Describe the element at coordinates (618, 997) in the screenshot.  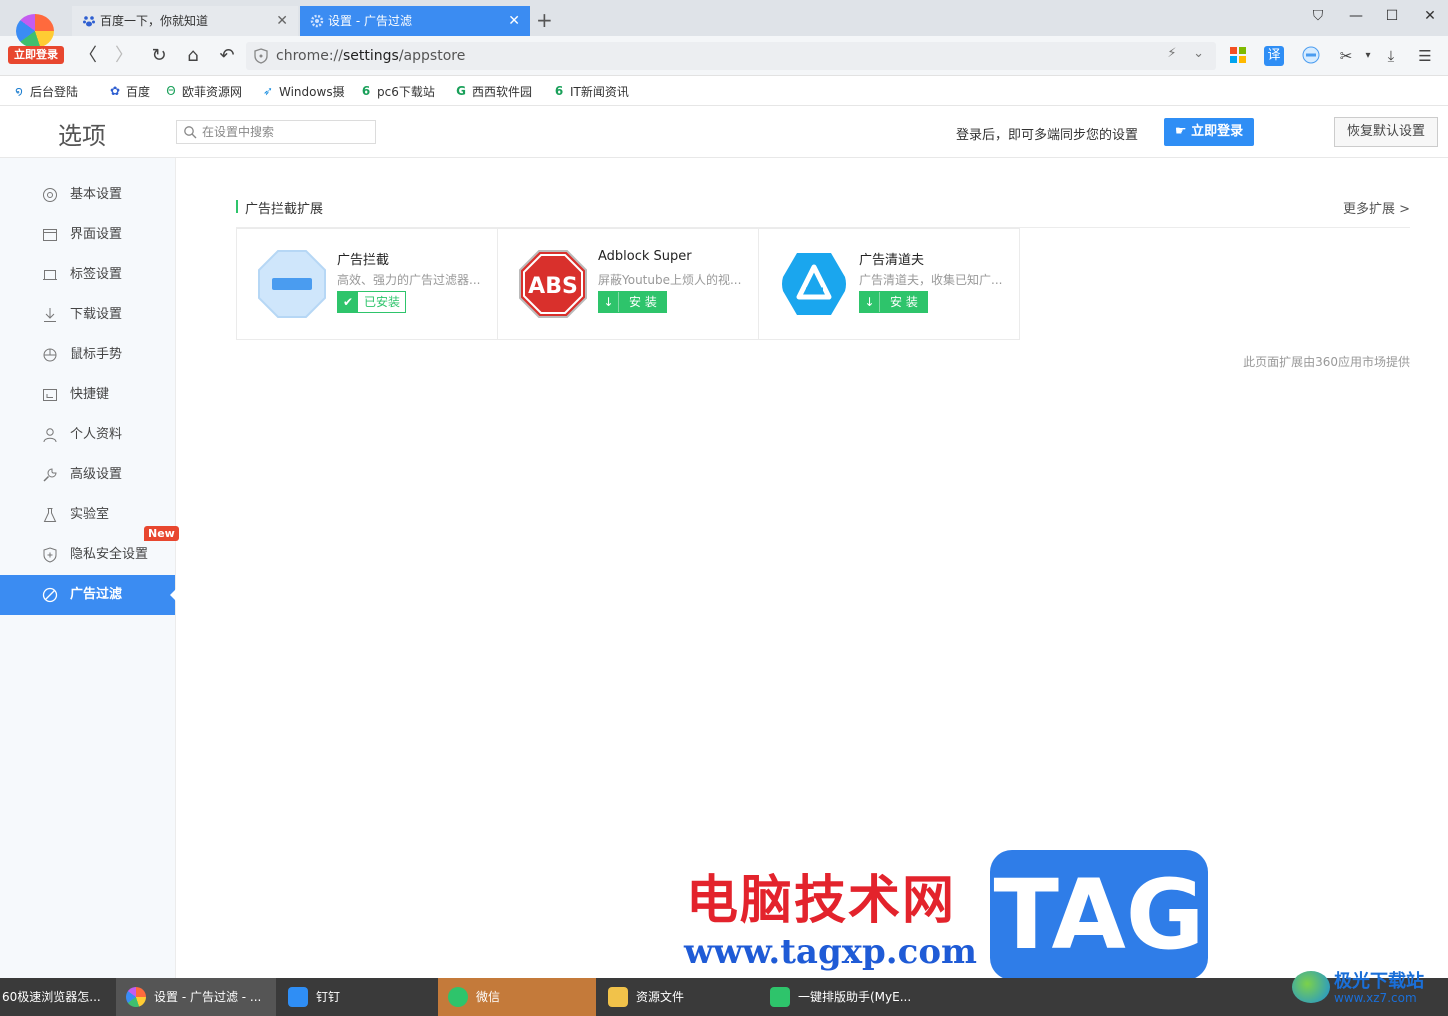
I see `folder-icon` at that location.